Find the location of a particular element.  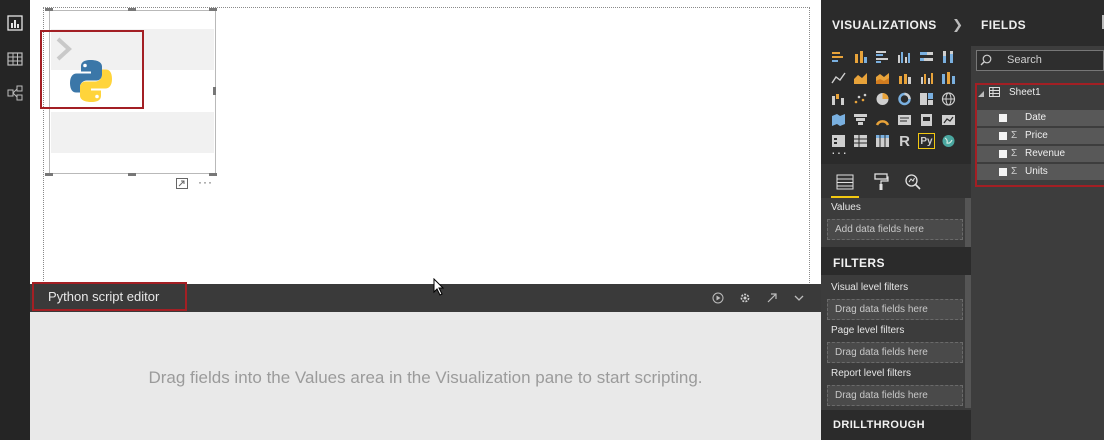

expand-icon is located at coordinates (771, 297).